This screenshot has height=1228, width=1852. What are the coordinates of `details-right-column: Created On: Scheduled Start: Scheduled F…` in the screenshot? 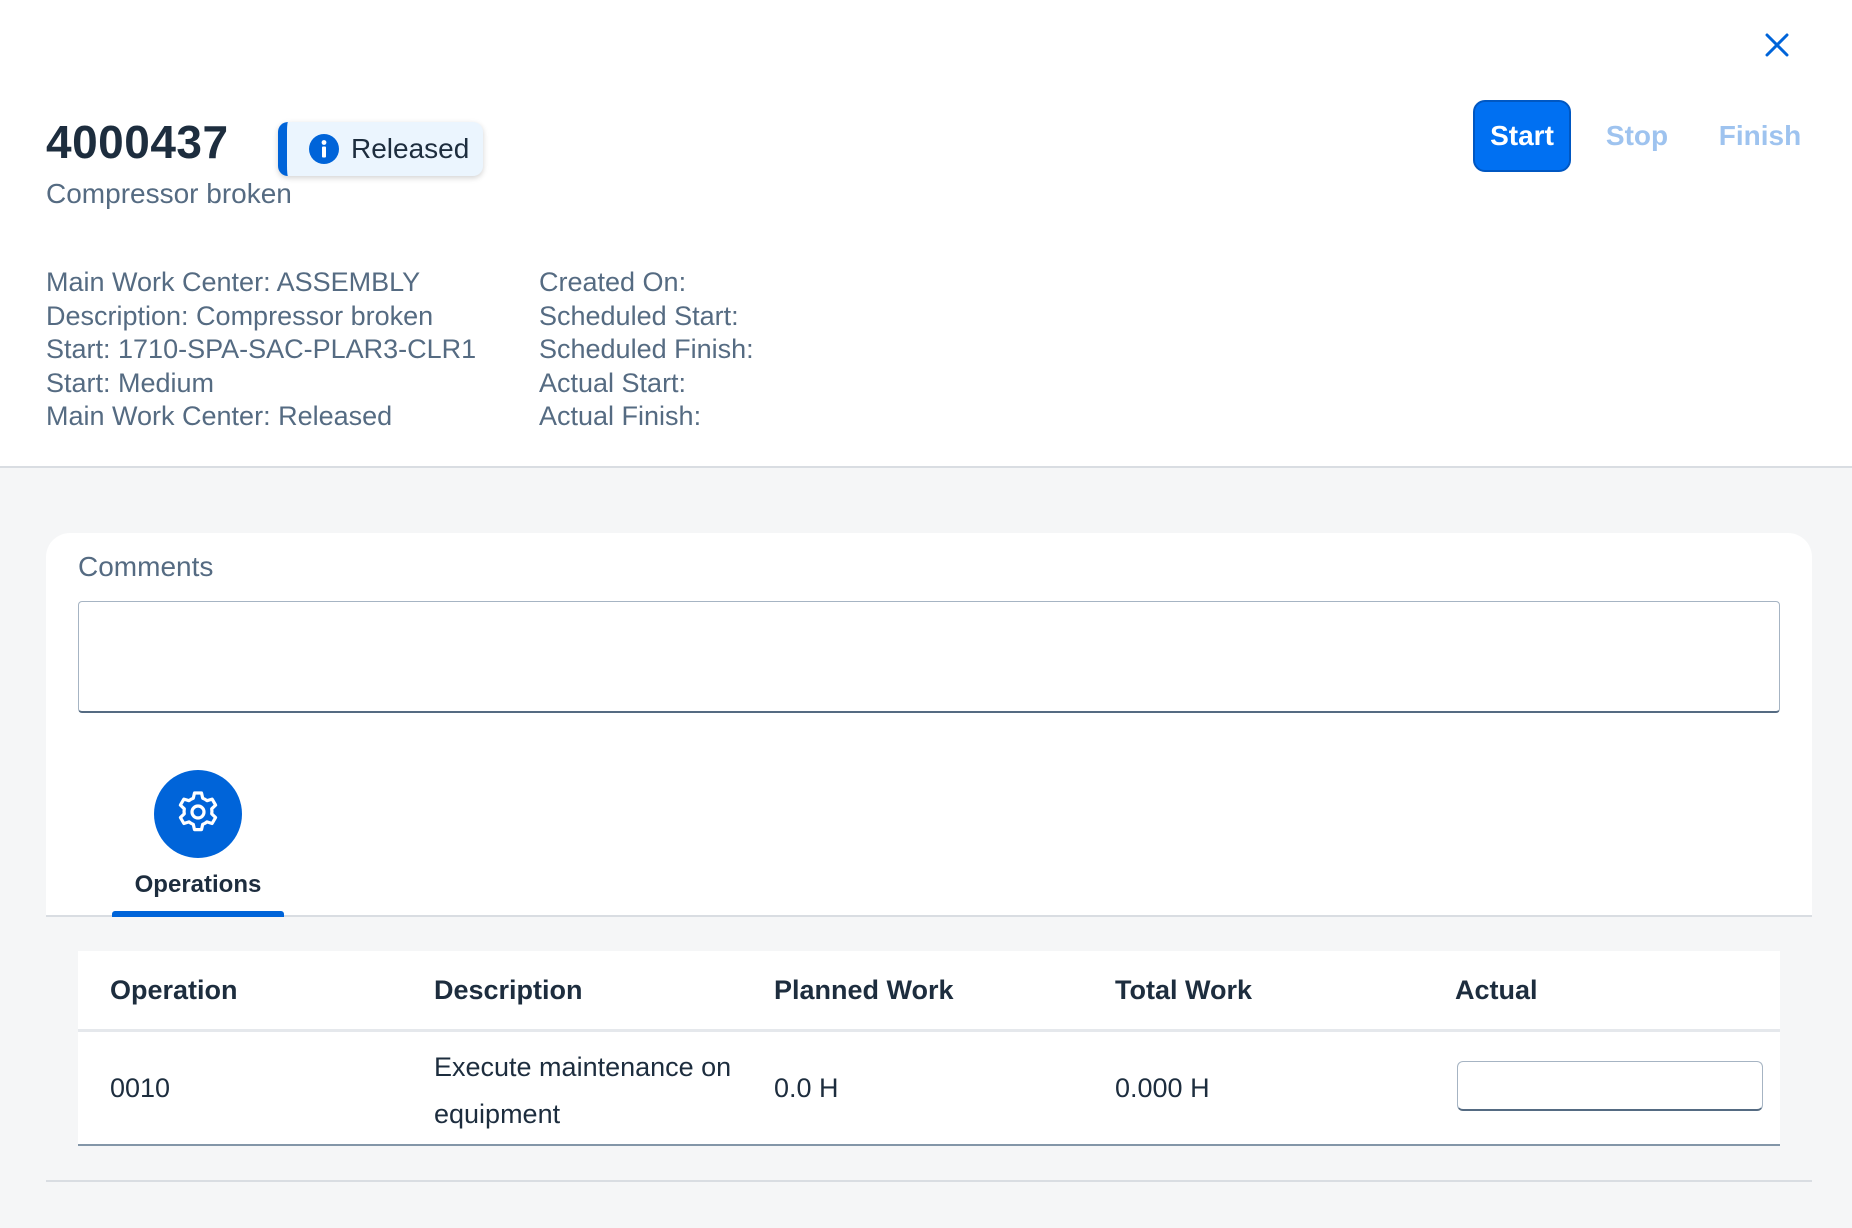 It's located at (646, 350).